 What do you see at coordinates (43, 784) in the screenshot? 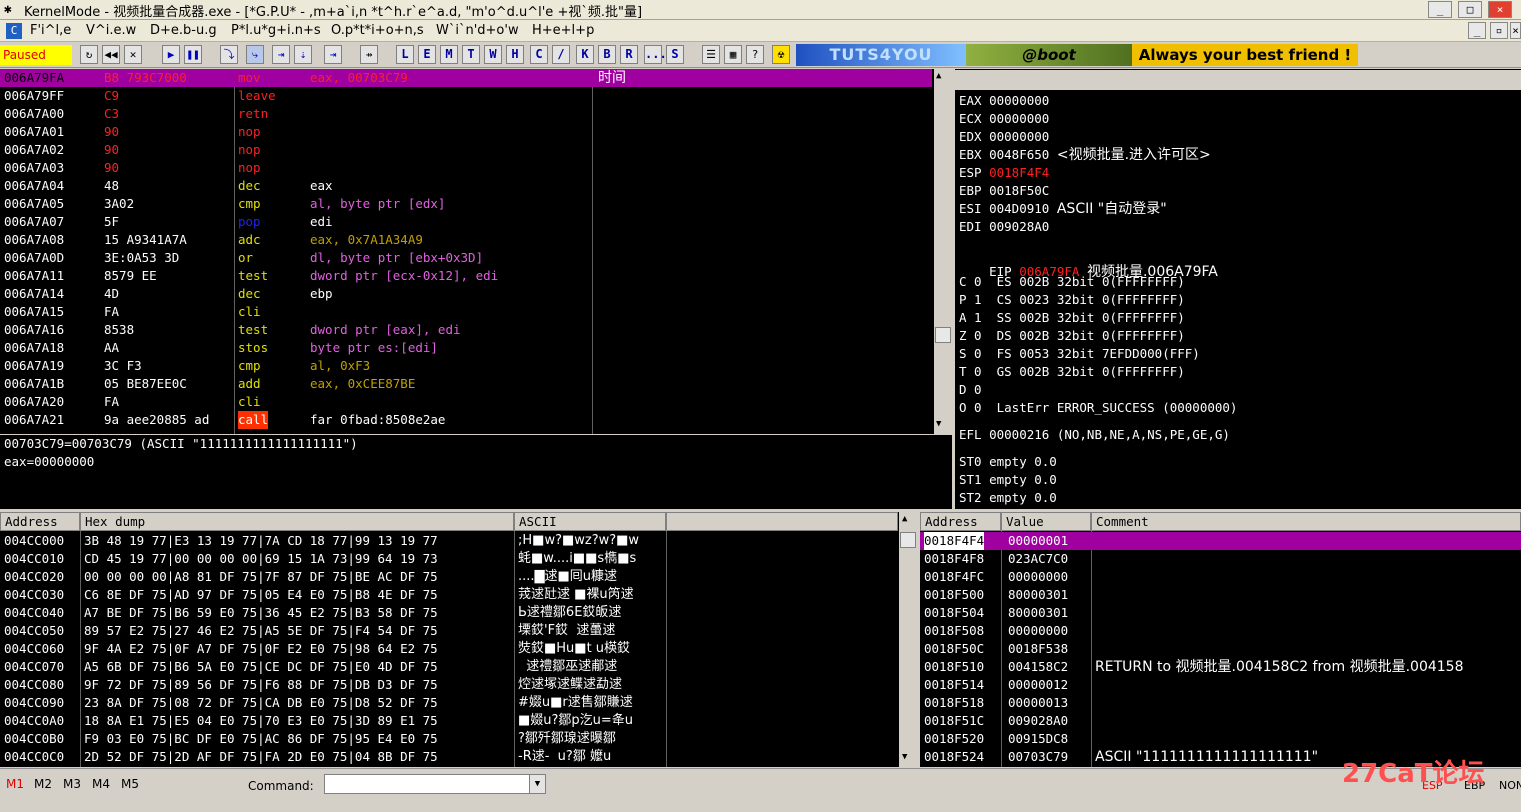
I see `memory-tab-m2: M2` at bounding box center [43, 784].